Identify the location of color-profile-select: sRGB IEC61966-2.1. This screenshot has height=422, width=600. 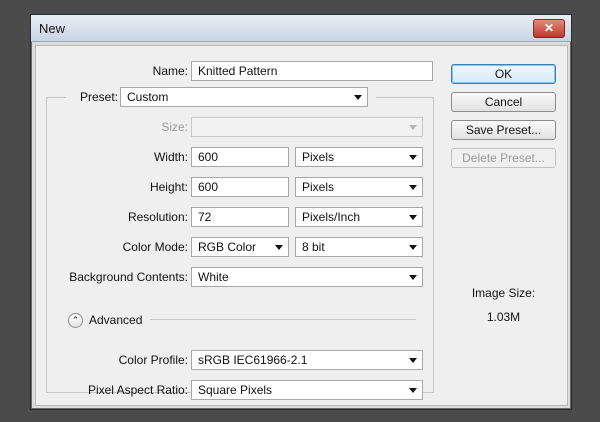
(307, 360).